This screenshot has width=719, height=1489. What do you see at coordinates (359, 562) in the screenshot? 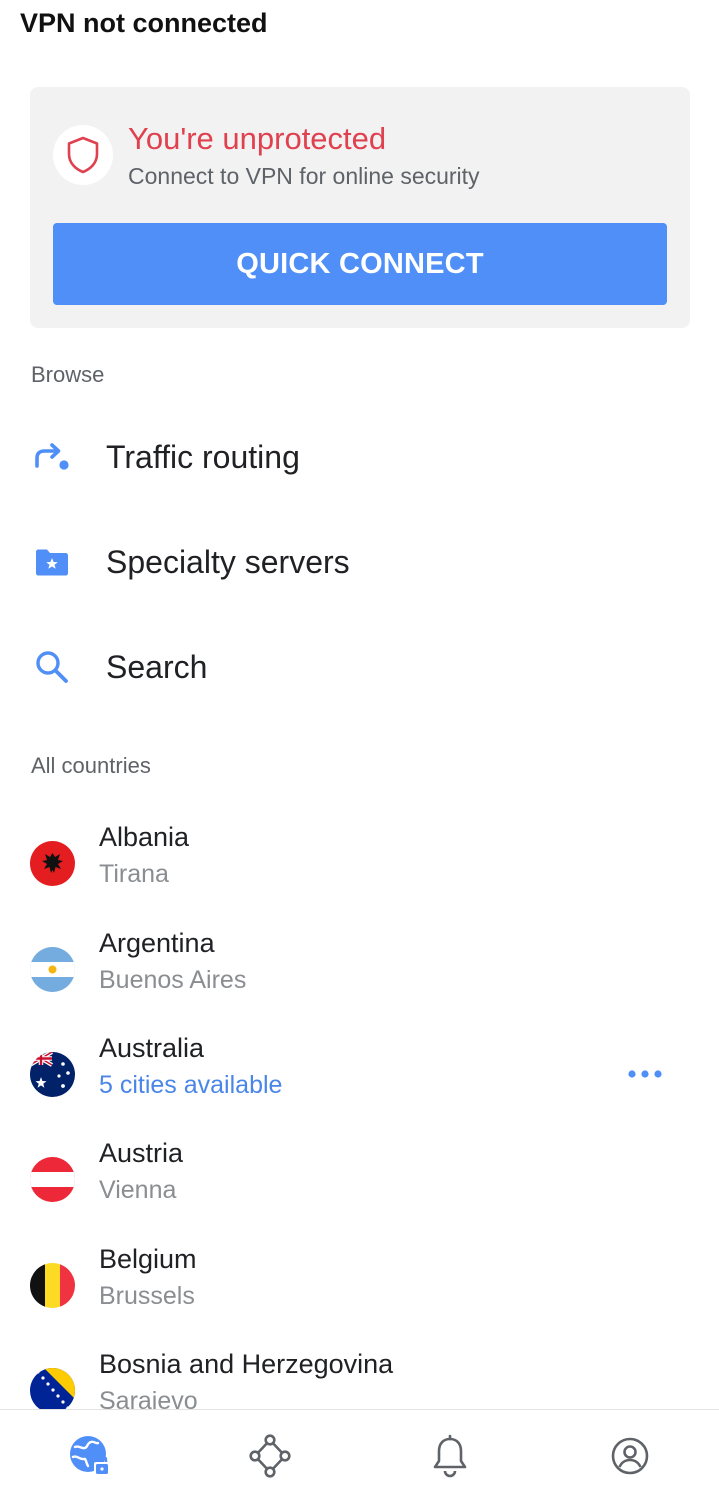
I see `browse-item-specialty-servers: Specialty servers` at bounding box center [359, 562].